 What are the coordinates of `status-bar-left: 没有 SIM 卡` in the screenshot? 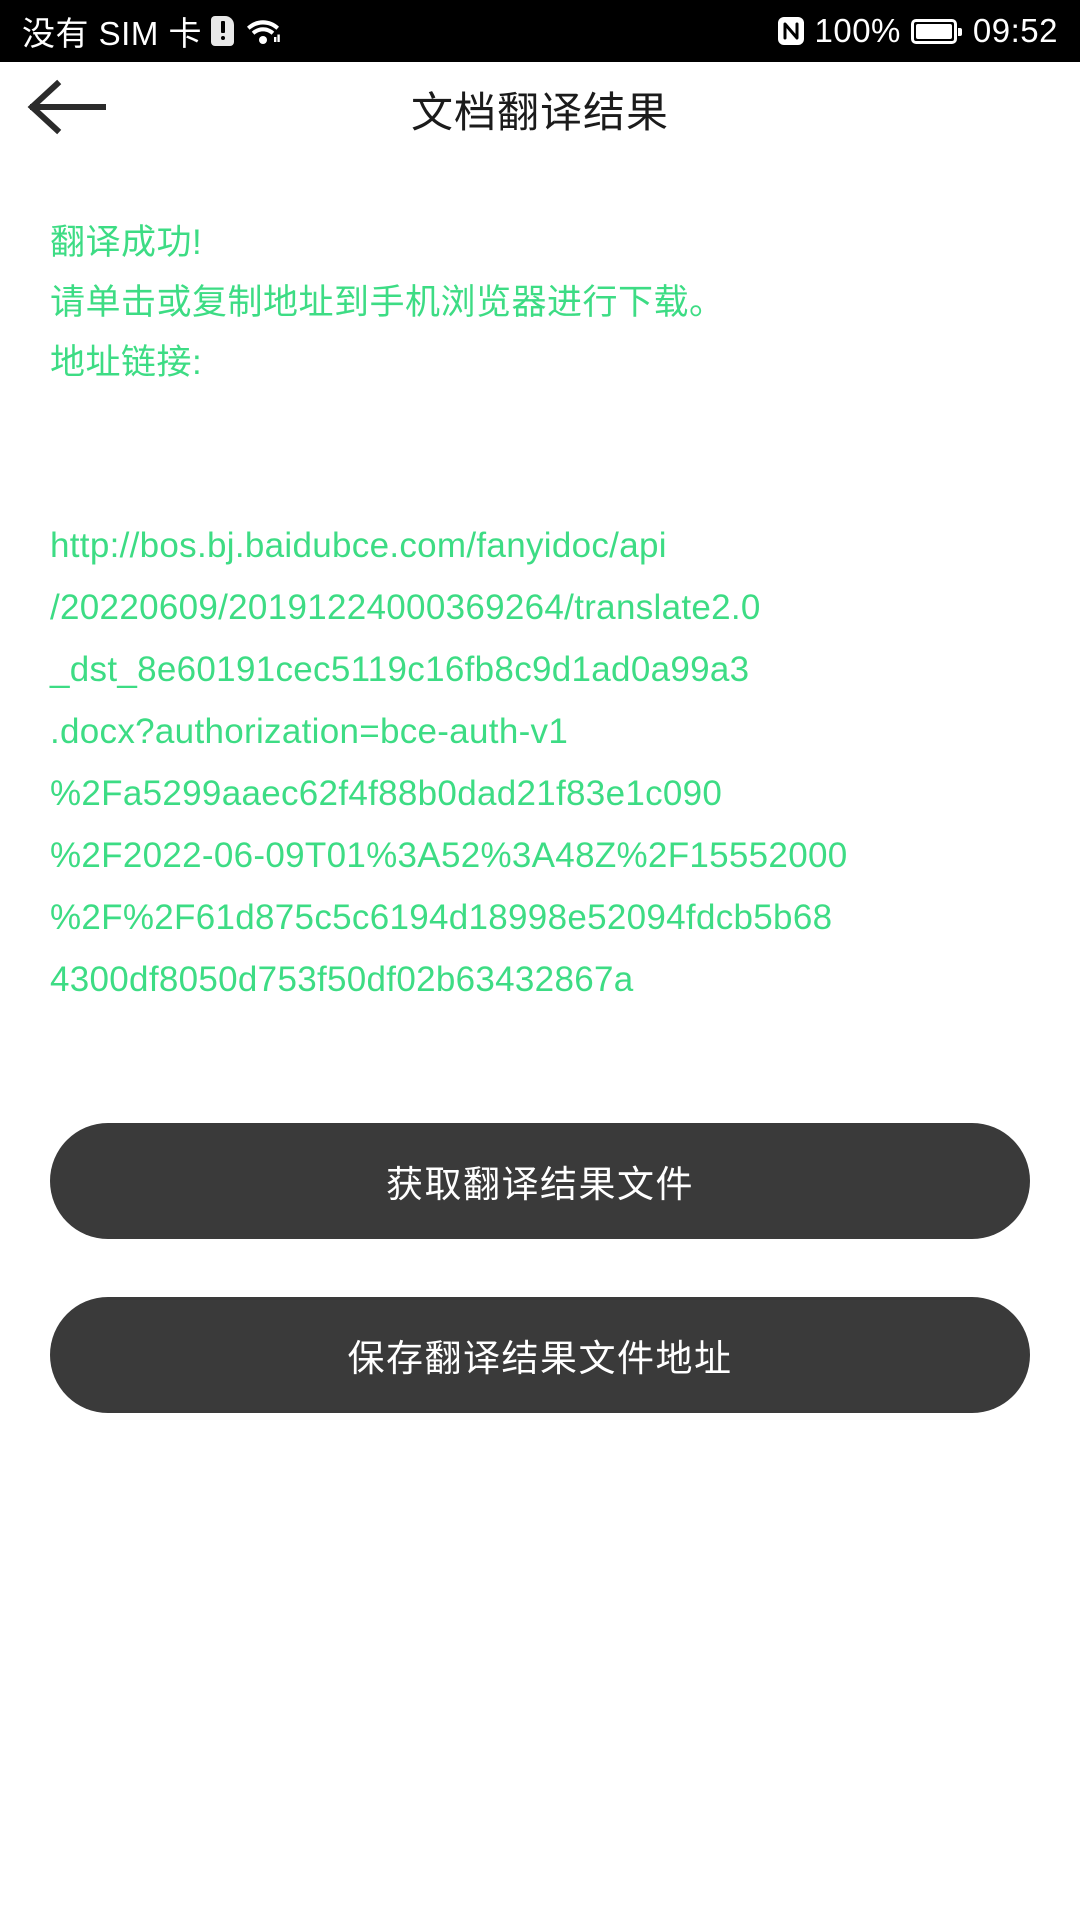 It's located at (151, 31).